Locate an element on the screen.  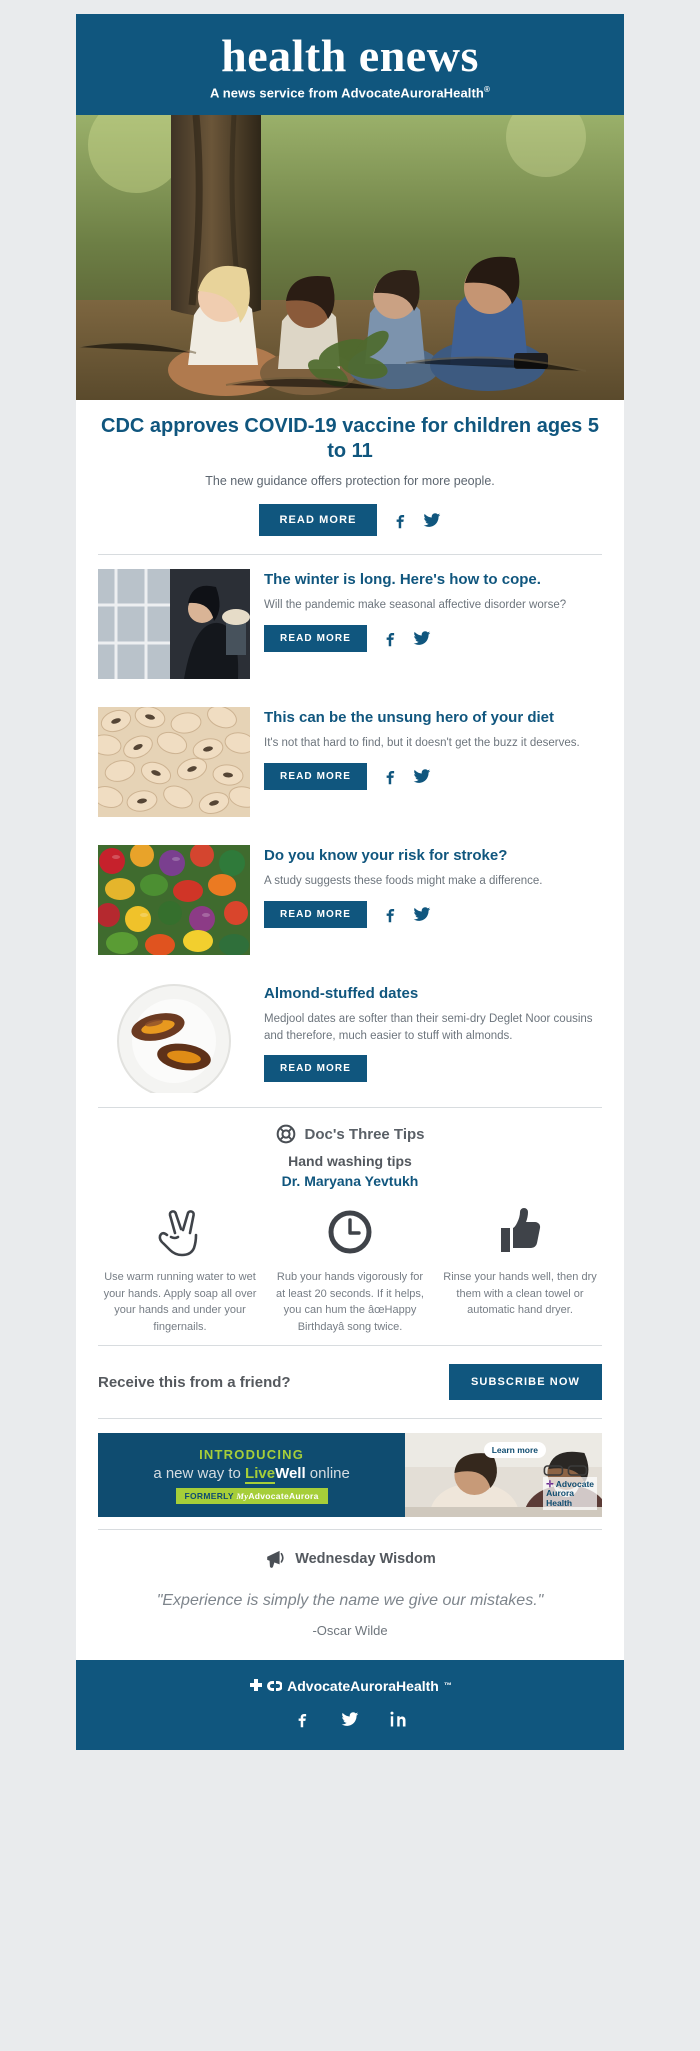
promo-advocate-logo: ✛ Advocate Aurora Health is located at coordinates (570, 1493).